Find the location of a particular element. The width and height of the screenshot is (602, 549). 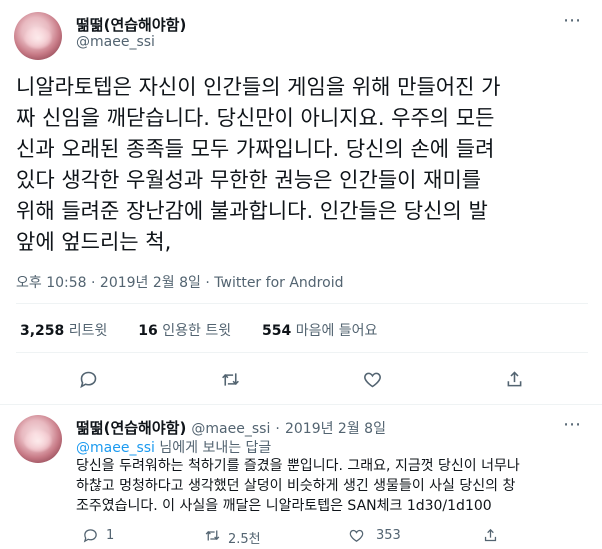

reply-header: 떪떪(연습해야함) @maee_ssi · 2019년 2월 8일 is located at coordinates (231, 427).